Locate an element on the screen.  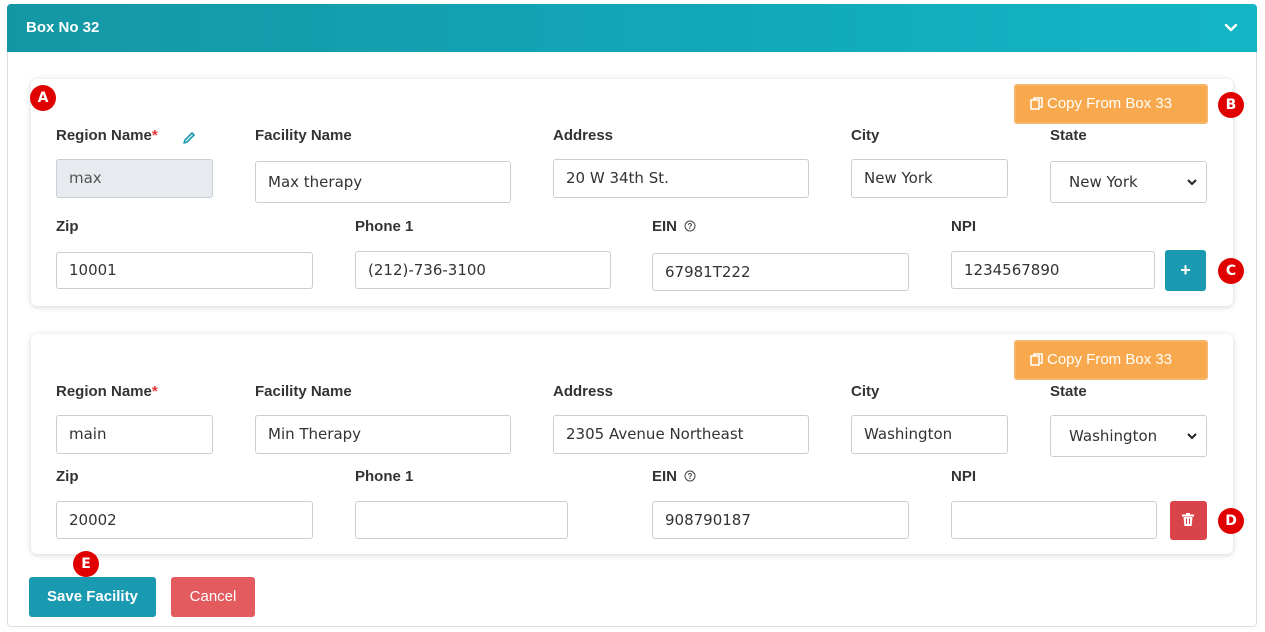
facility-name-input: Min Therapy is located at coordinates (383, 434).